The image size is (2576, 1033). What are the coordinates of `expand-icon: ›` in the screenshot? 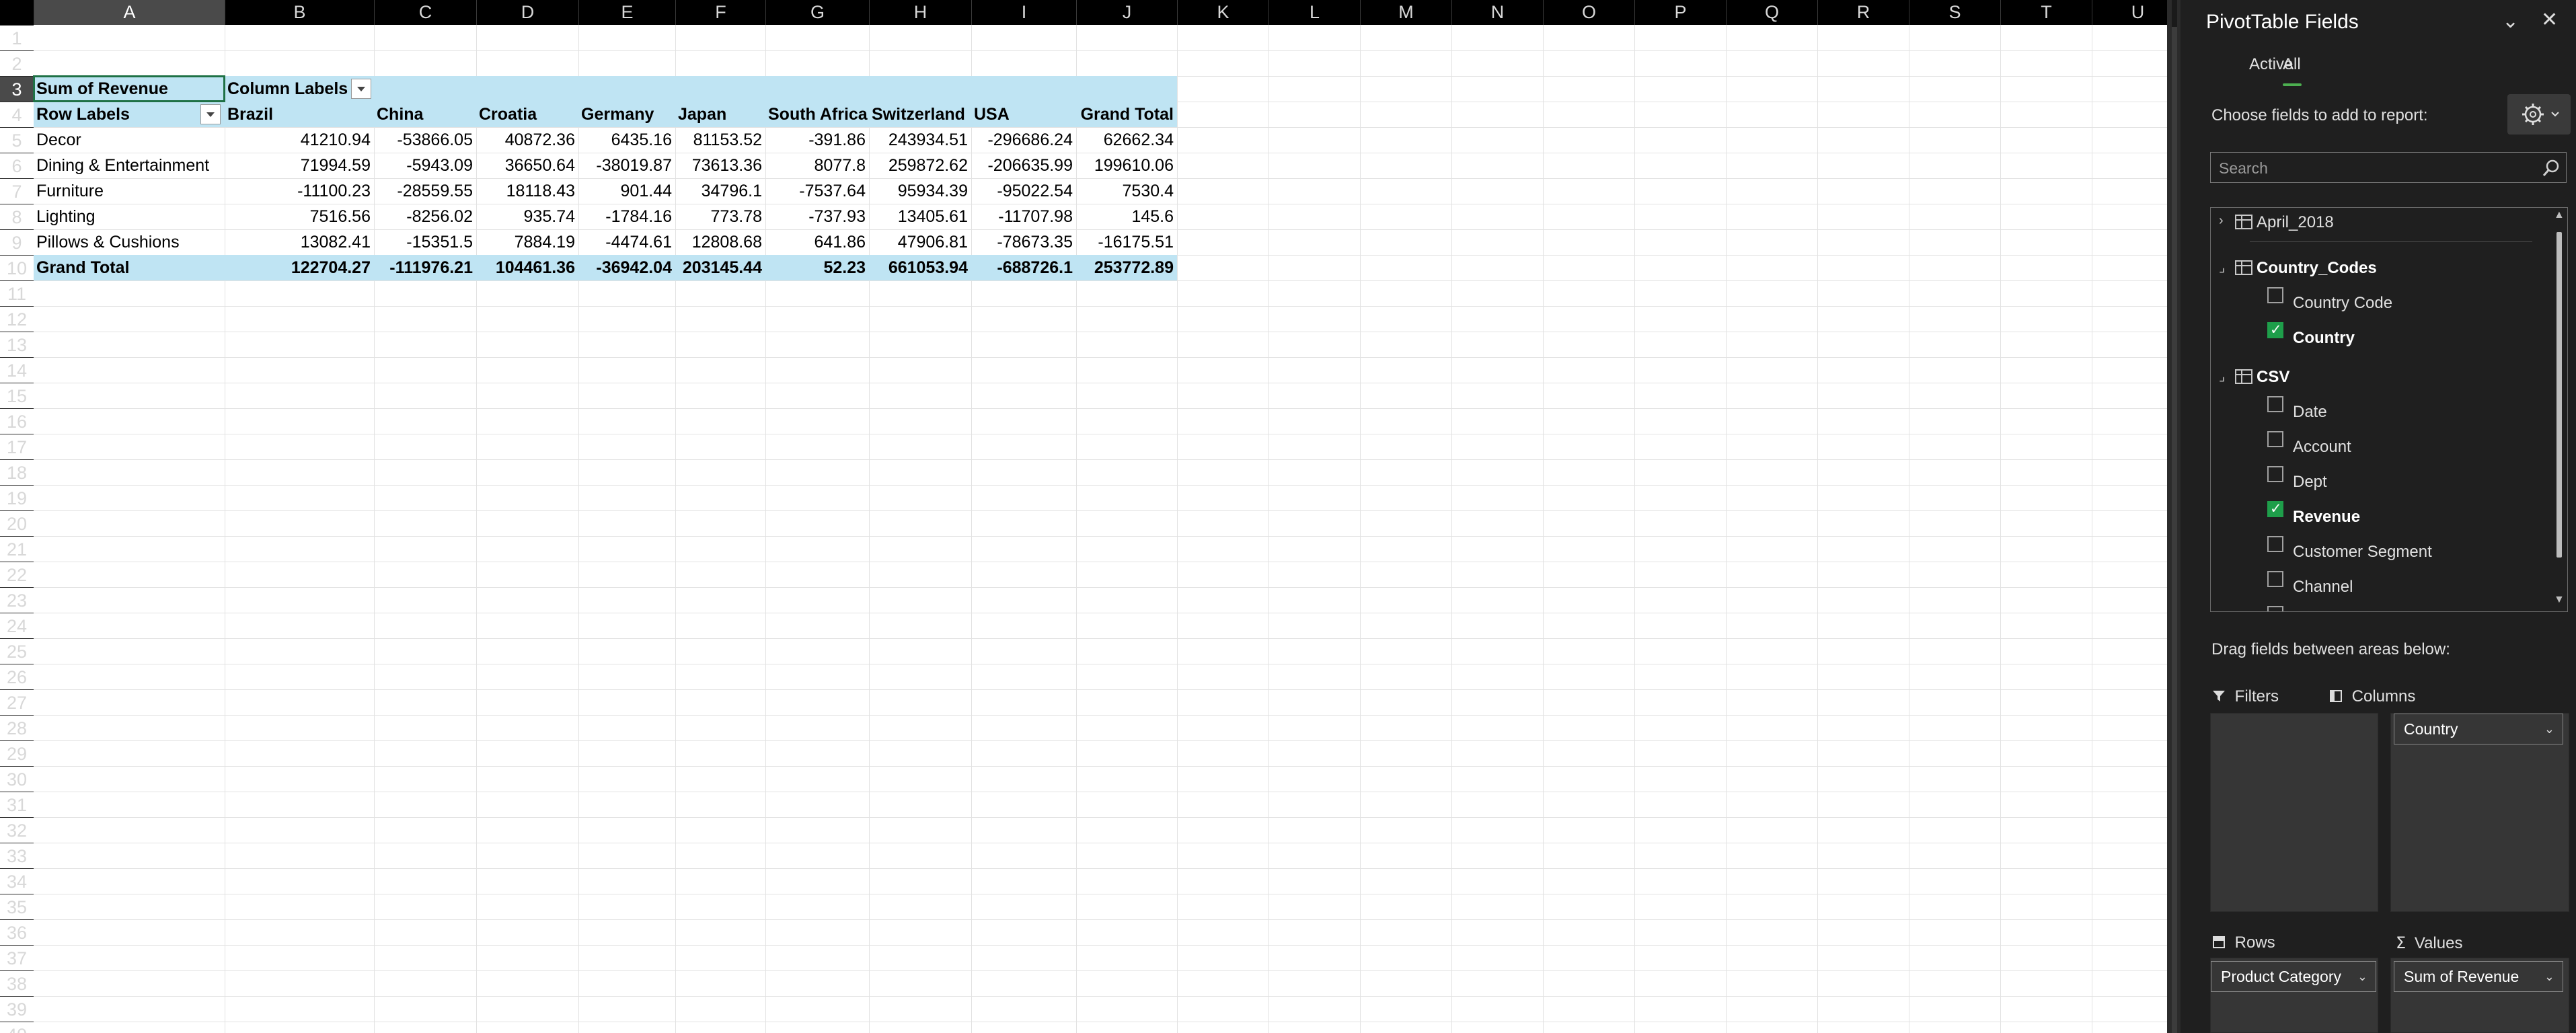 It's located at (2221, 221).